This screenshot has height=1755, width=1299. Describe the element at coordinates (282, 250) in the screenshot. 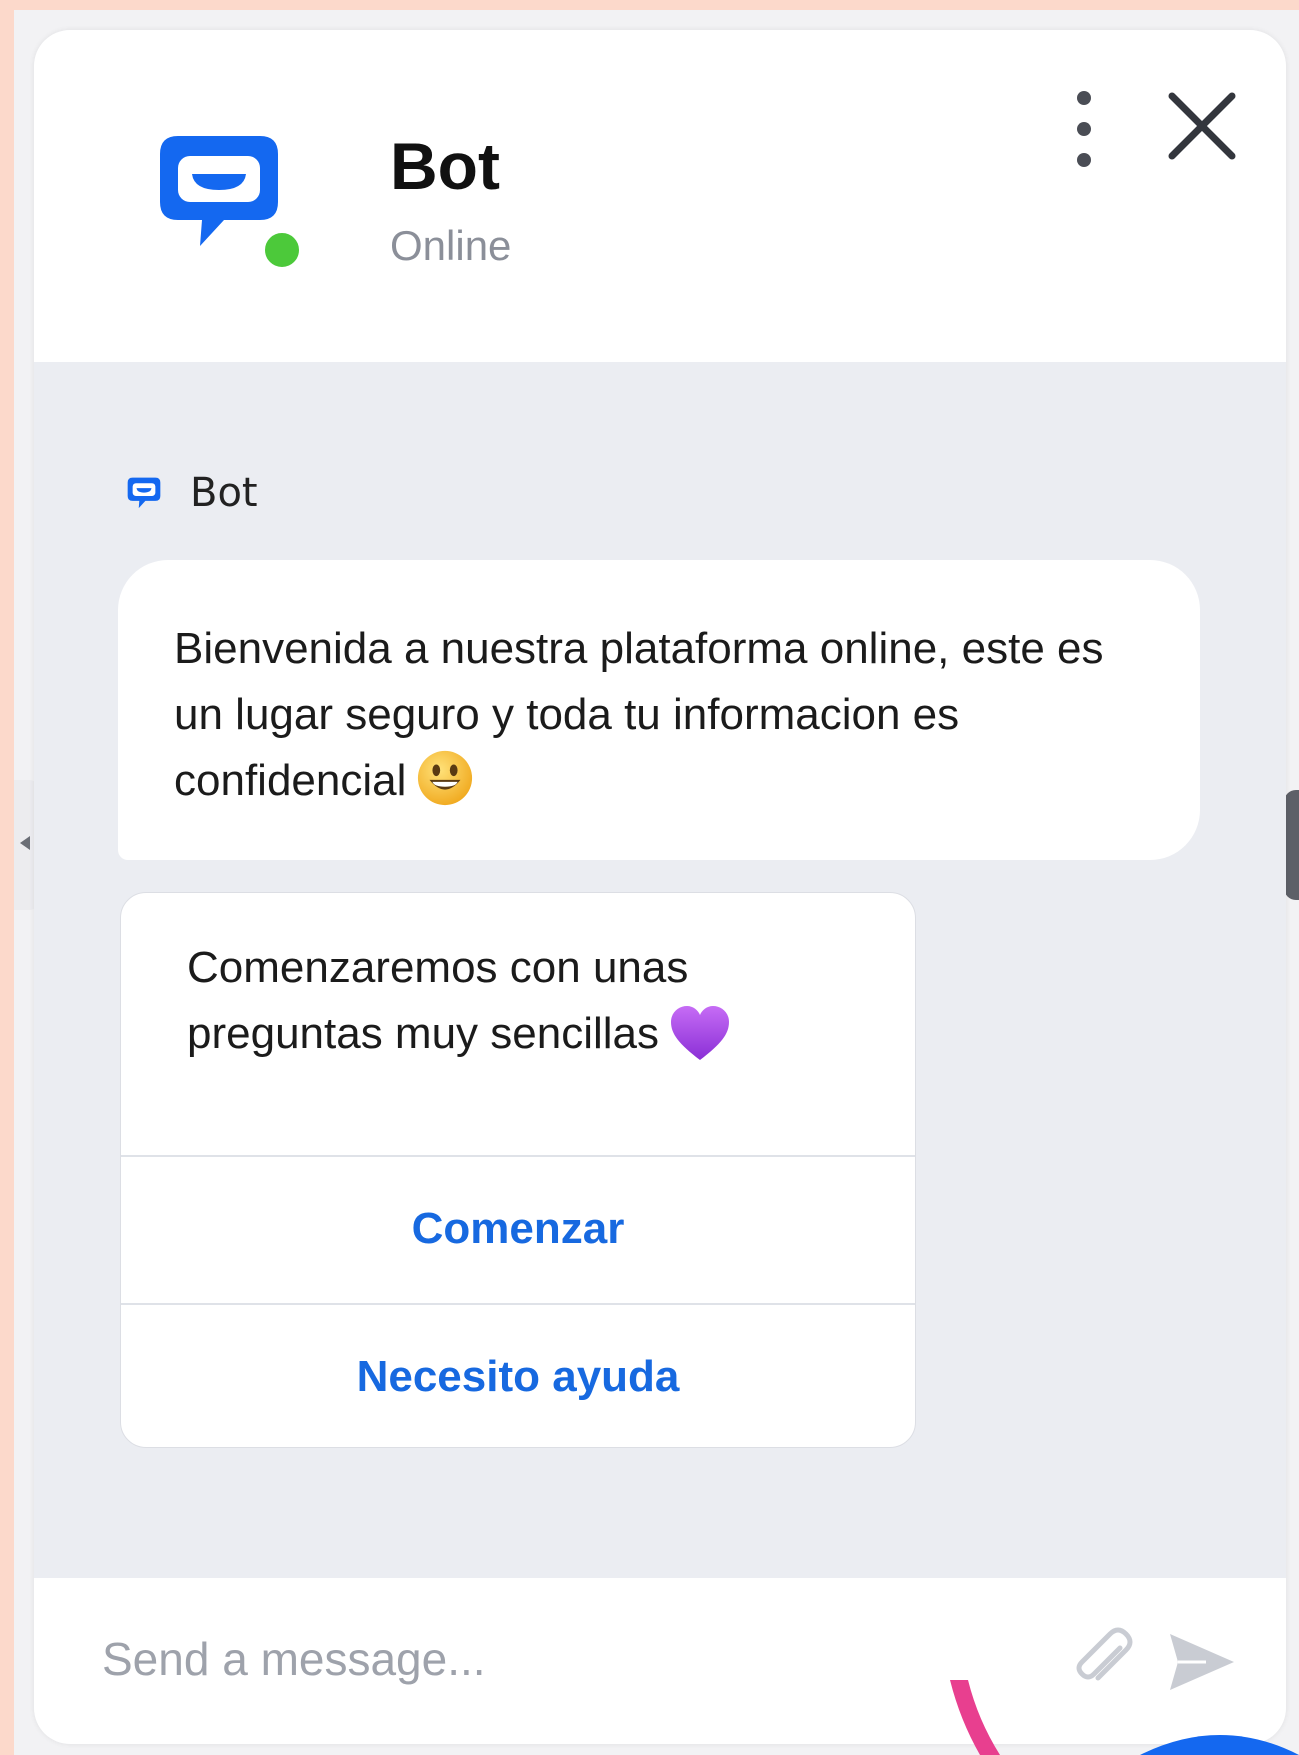

I see `online-status-dot` at that location.